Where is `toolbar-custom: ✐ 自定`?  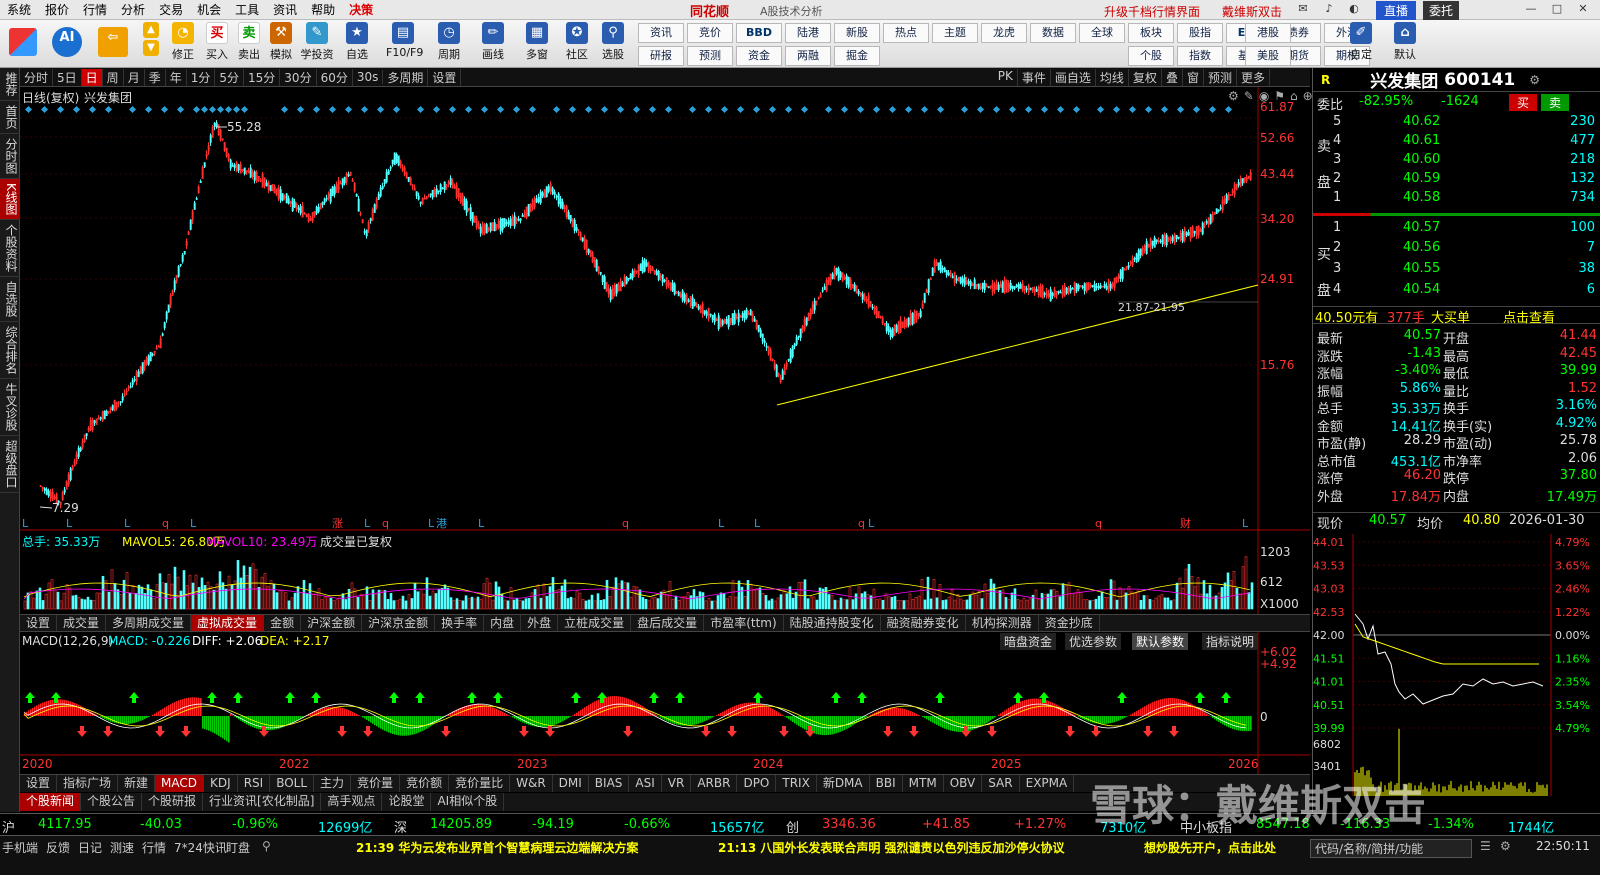 toolbar-custom: ✐ 自定 is located at coordinates (1361, 42).